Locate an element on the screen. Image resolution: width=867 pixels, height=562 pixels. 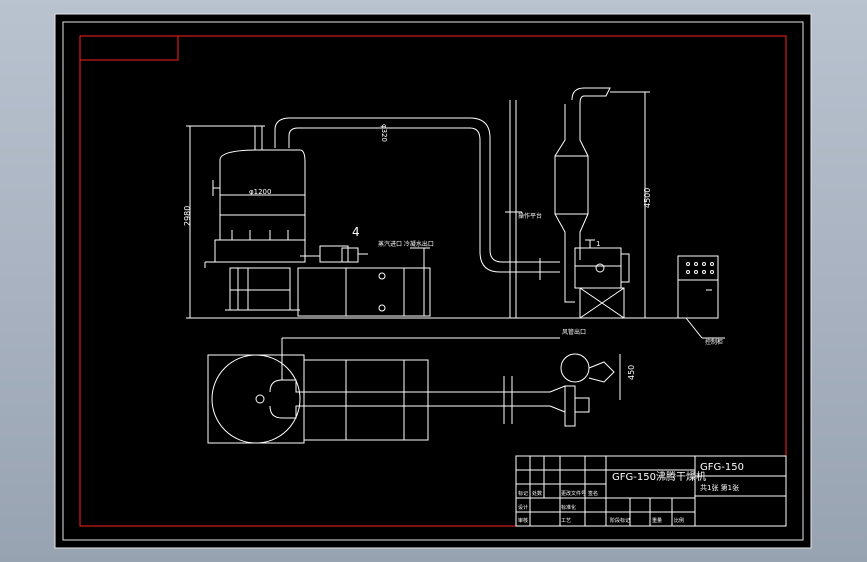
model-code: GFG-150 is located at coordinates (722, 467).